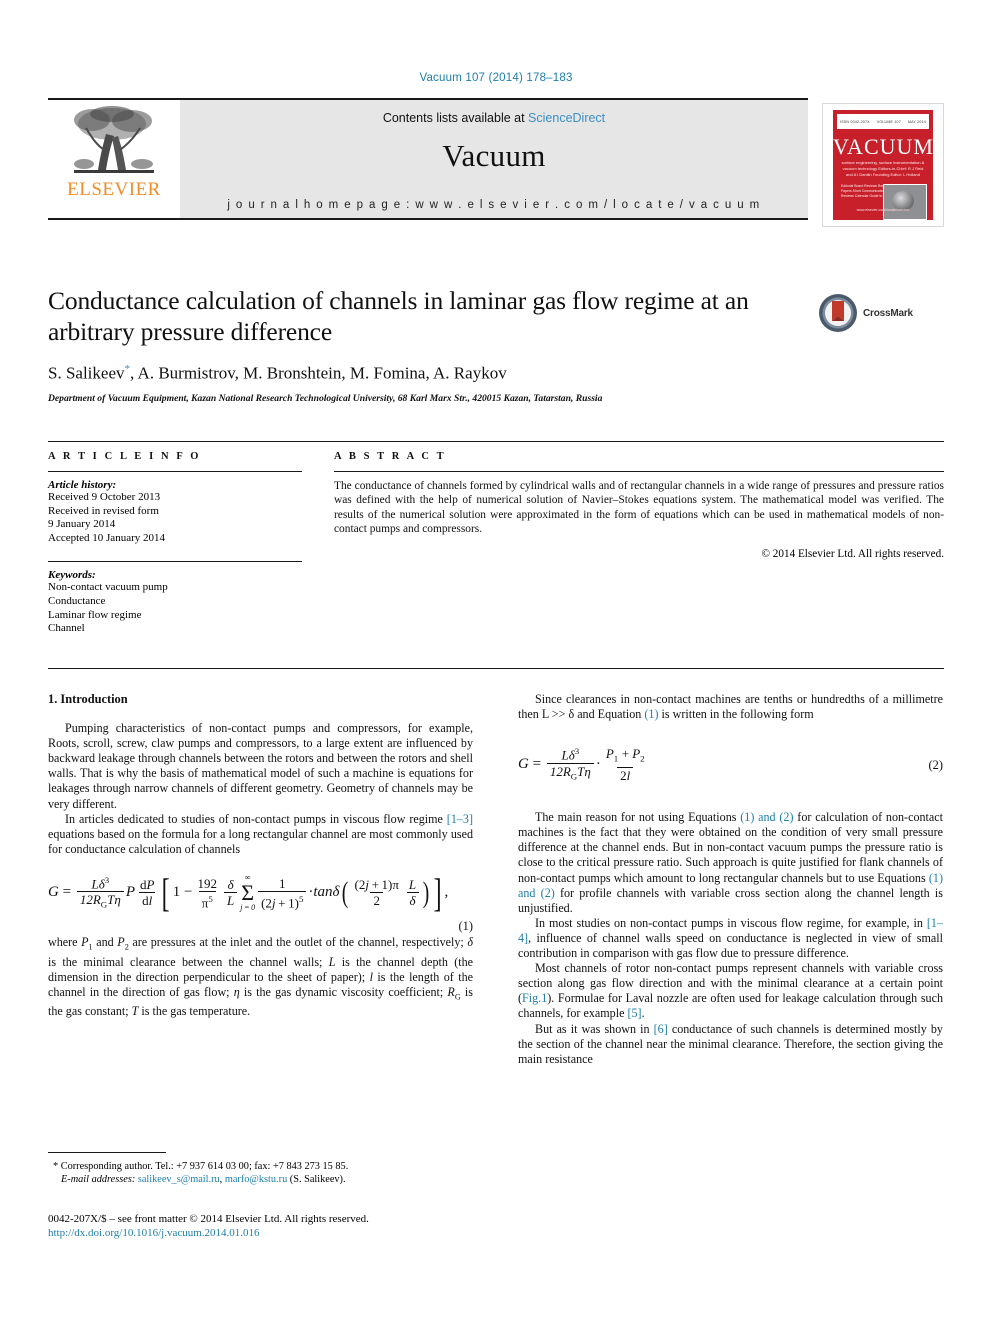 Image resolution: width=992 pixels, height=1323 pixels. What do you see at coordinates (66, 628) in the screenshot?
I see `keyword-item: Channel` at bounding box center [66, 628].